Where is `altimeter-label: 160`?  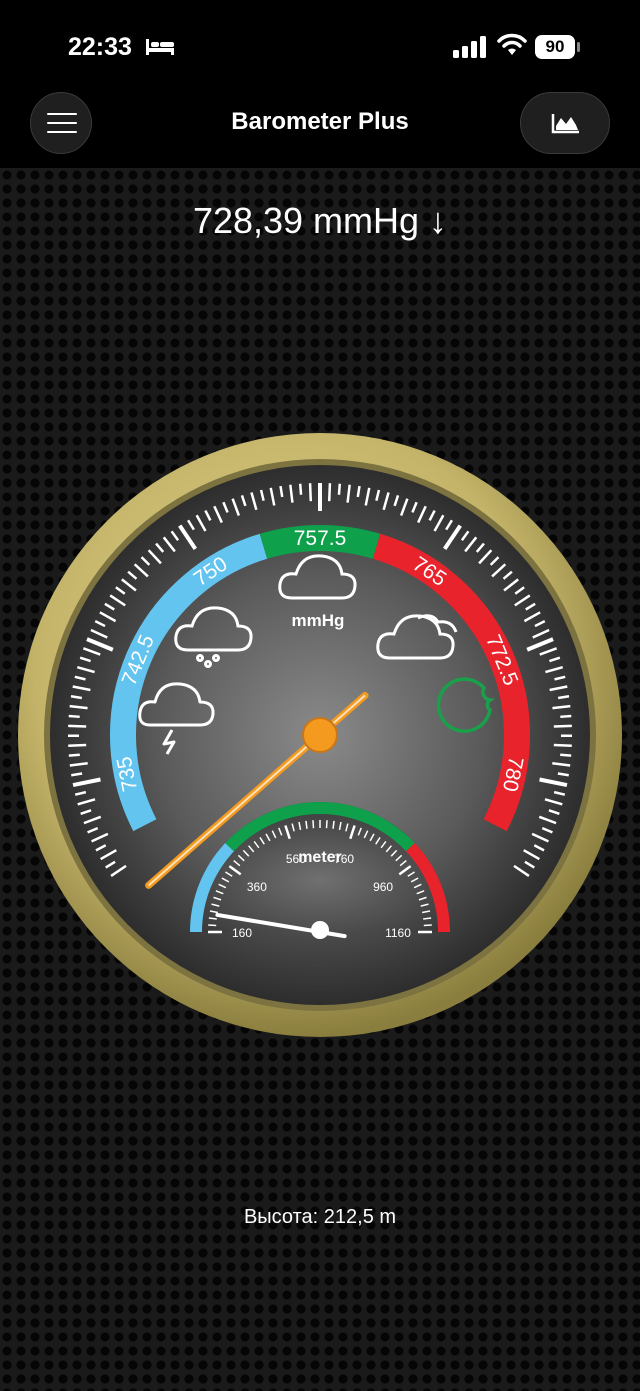
altimeter-label: 160 is located at coordinates (242, 933).